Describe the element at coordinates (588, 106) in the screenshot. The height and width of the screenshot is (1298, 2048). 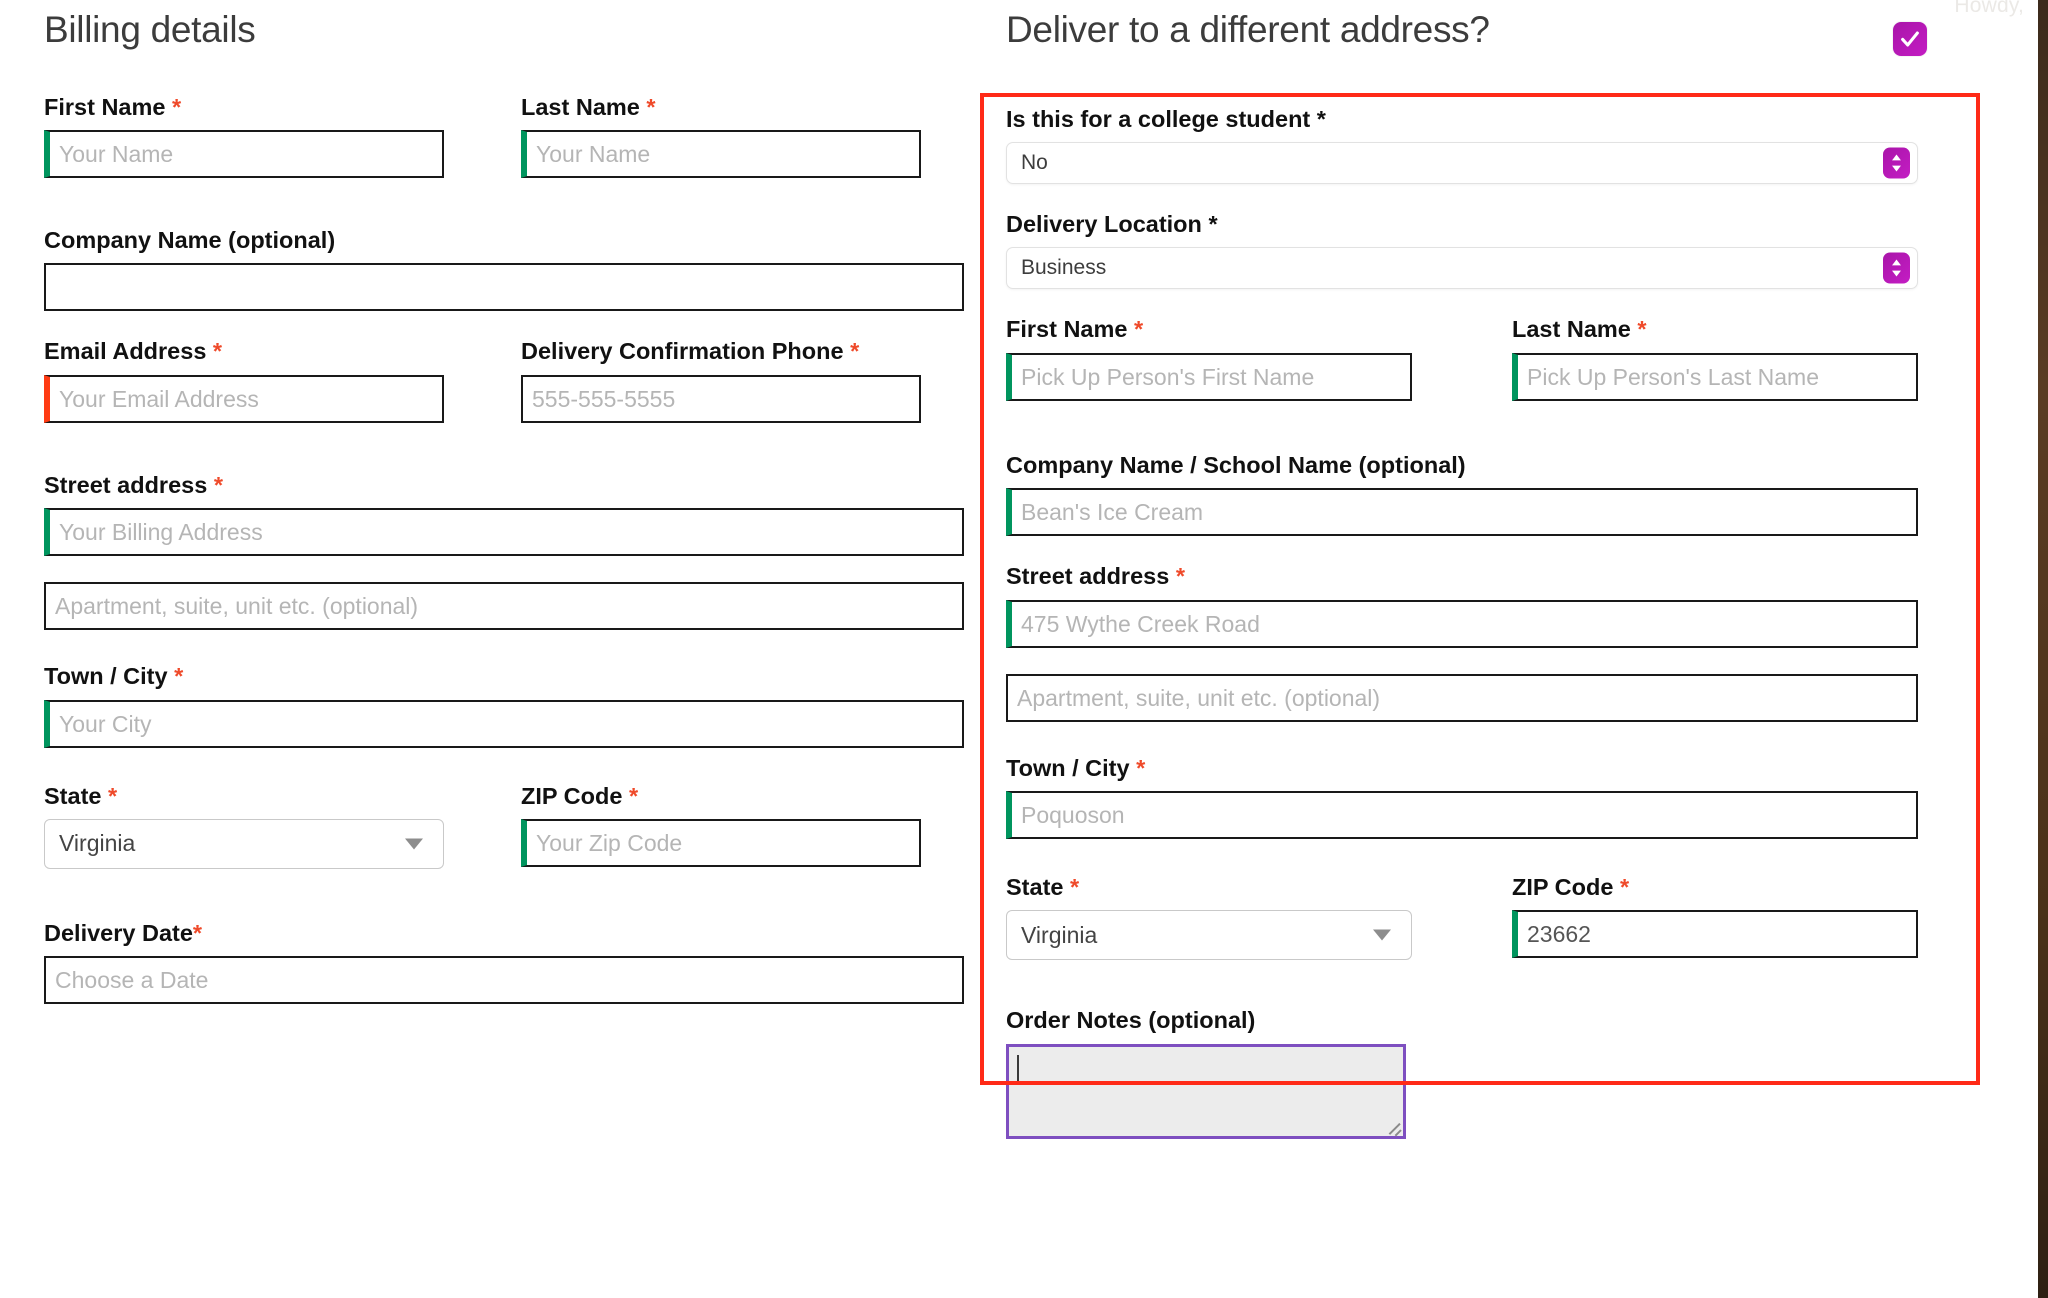
I see `billing-last-name-label: Last Name *` at that location.